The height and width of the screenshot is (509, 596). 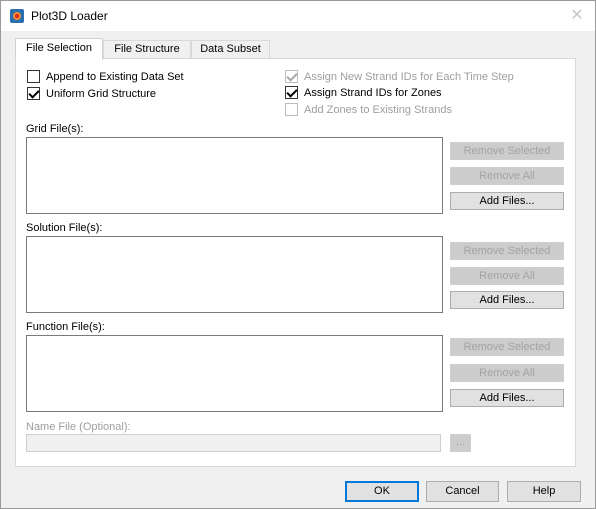 I want to click on uniform-grid-checkbox-label: Uniform Grid Structure, so click(x=101, y=94).